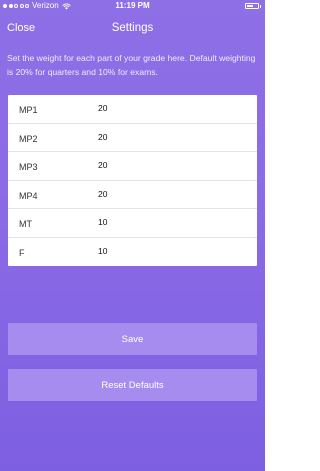 This screenshot has height=471, width=320. Describe the element at coordinates (28, 167) in the screenshot. I see `grade-label: MP3` at that location.